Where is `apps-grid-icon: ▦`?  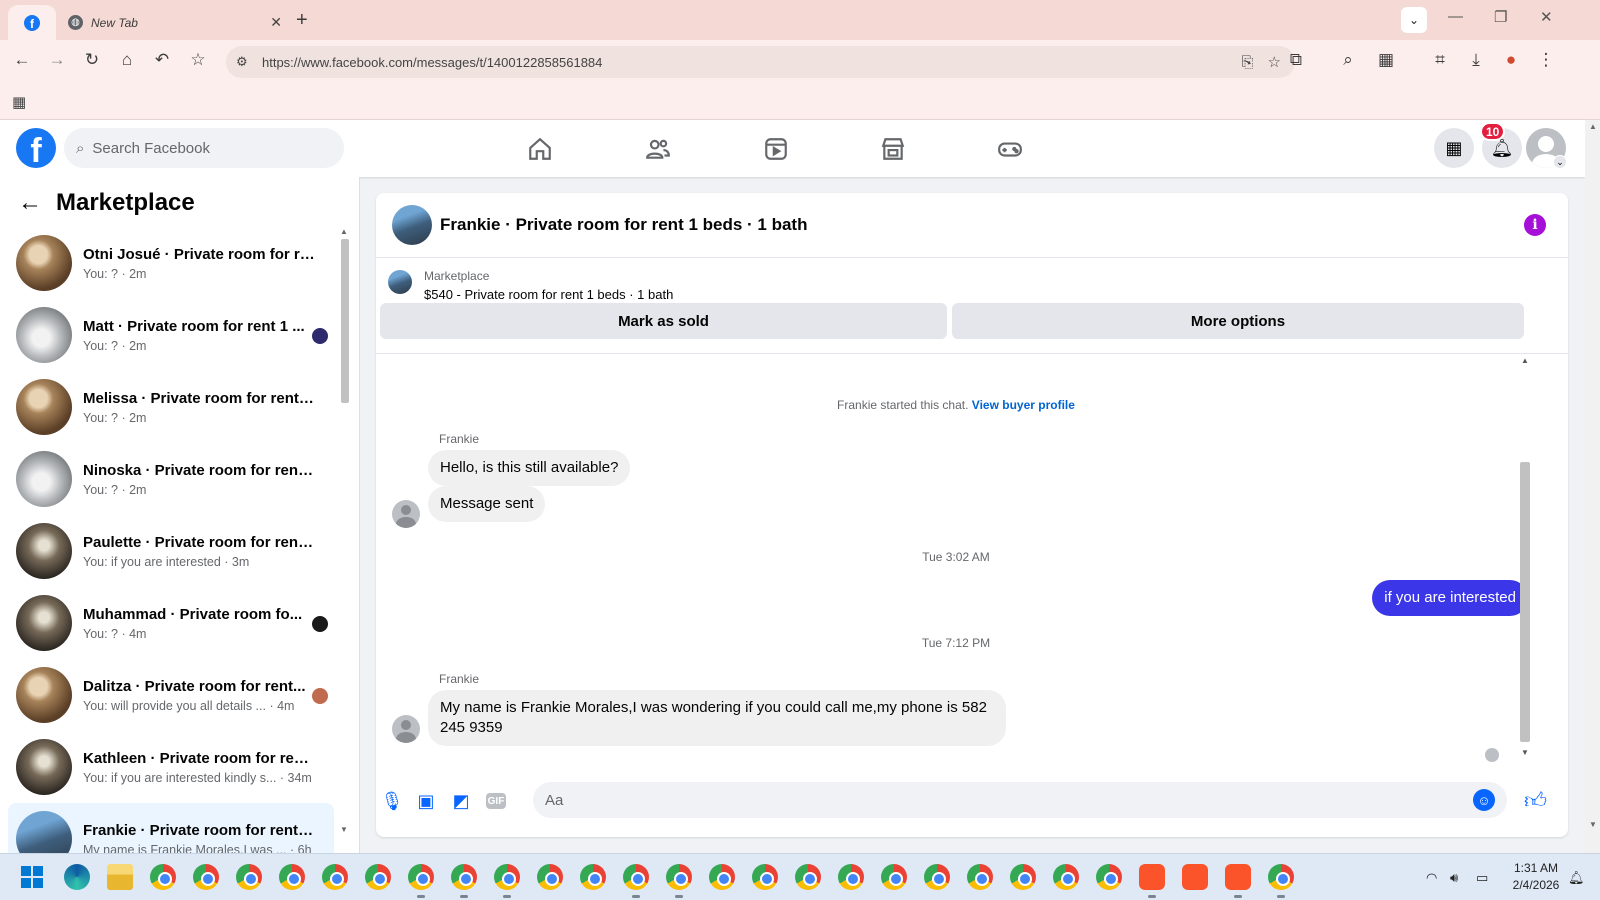 apps-grid-icon: ▦ is located at coordinates (19, 102).